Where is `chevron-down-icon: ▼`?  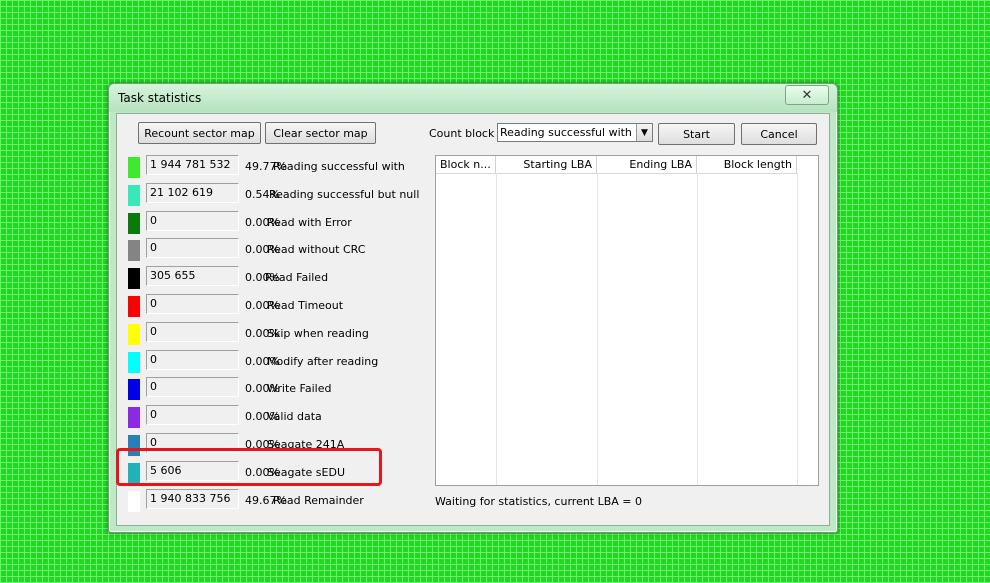
chevron-down-icon: ▼ is located at coordinates (644, 132).